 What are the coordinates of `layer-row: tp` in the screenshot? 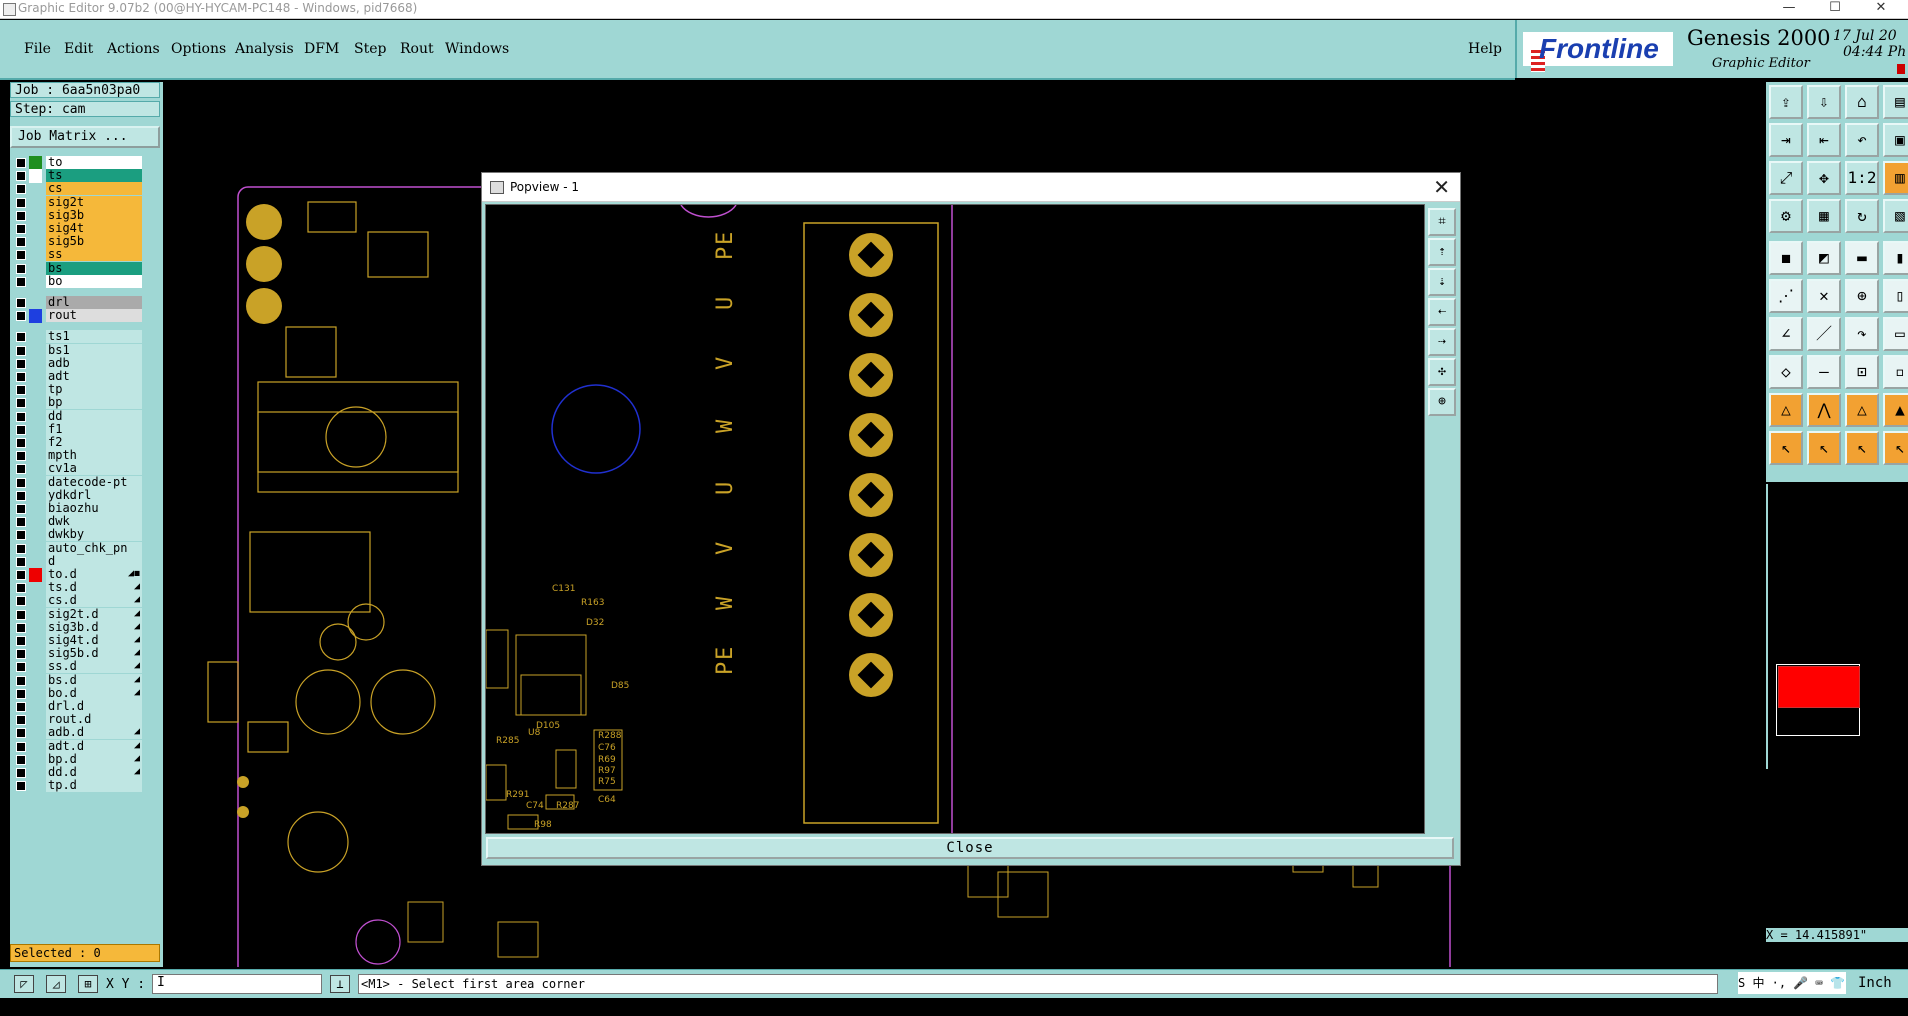 It's located at (78, 390).